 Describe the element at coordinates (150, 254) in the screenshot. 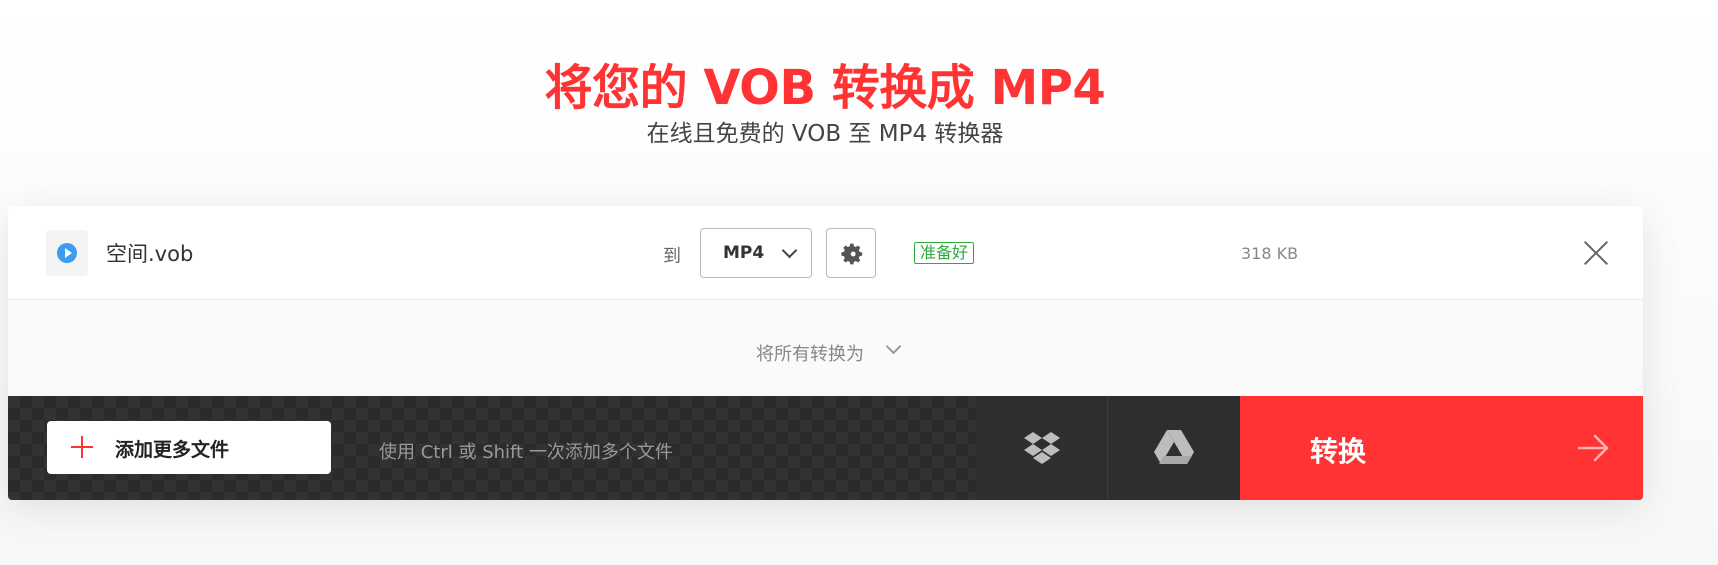

I see `file-name: 空间.vob` at that location.